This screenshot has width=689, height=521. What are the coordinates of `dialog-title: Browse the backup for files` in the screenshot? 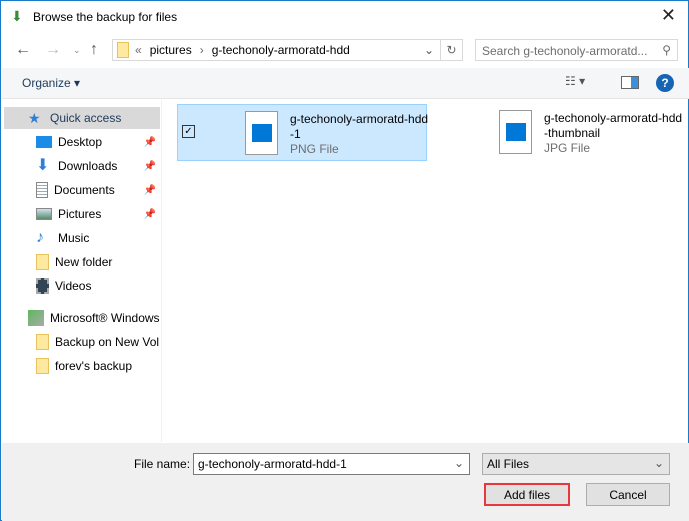 It's located at (105, 17).